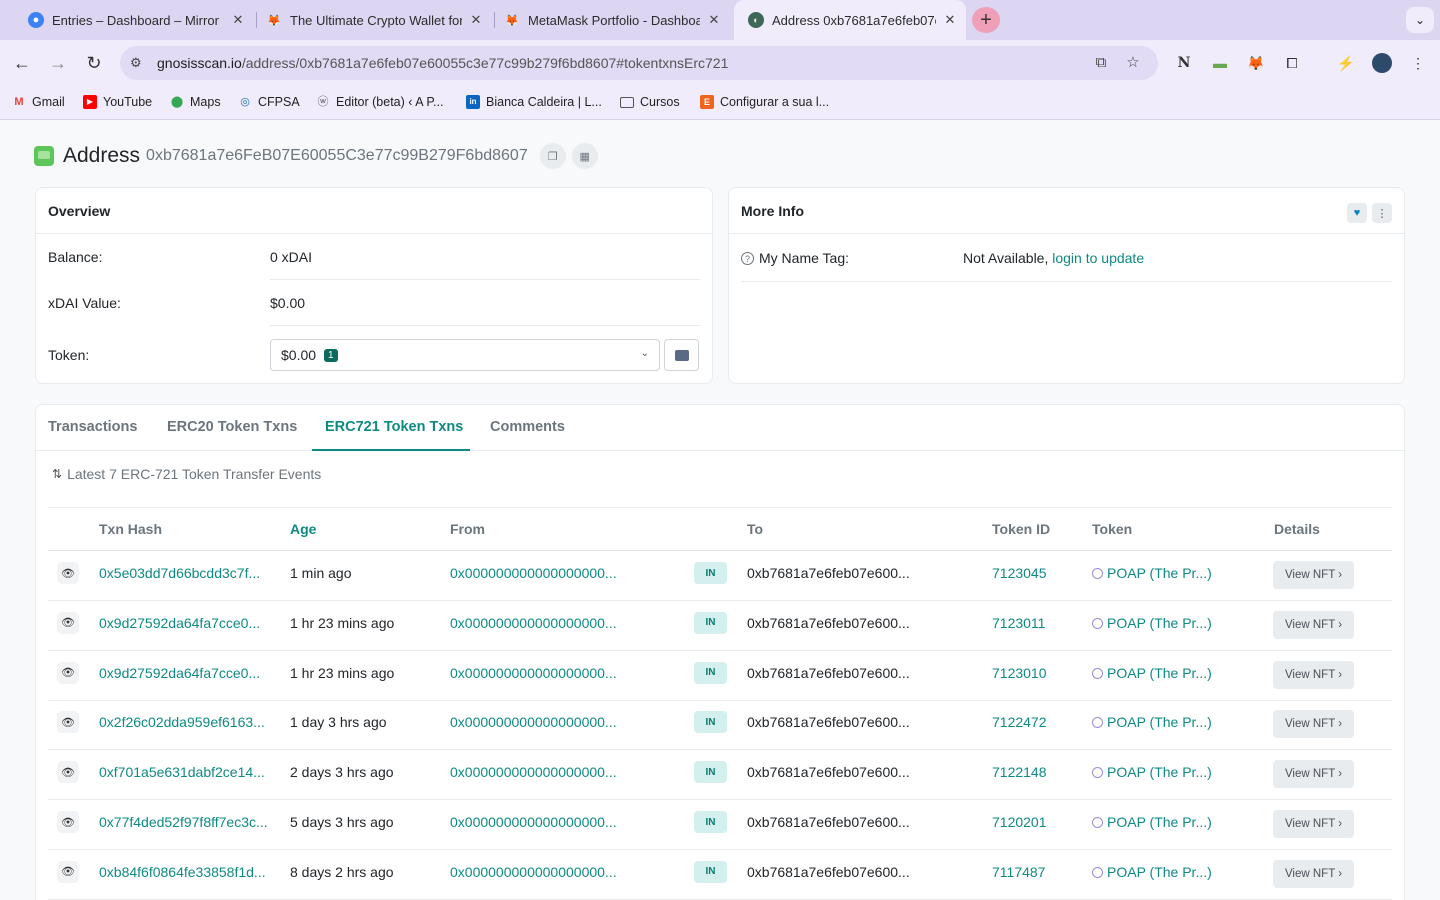  What do you see at coordinates (117, 102) in the screenshot?
I see `bookmark-youtube: ▶ YouTube` at bounding box center [117, 102].